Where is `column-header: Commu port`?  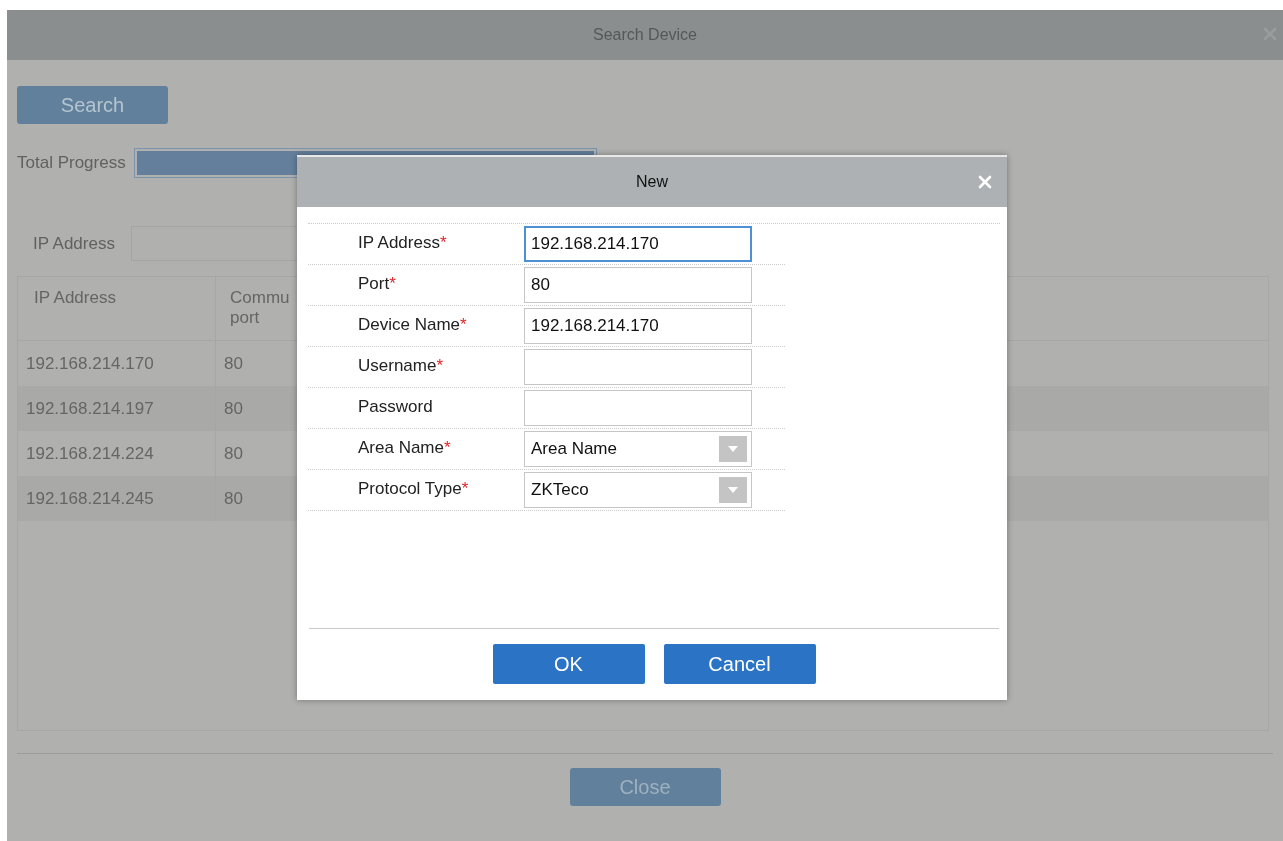
column-header: Commu port is located at coordinates (256, 308).